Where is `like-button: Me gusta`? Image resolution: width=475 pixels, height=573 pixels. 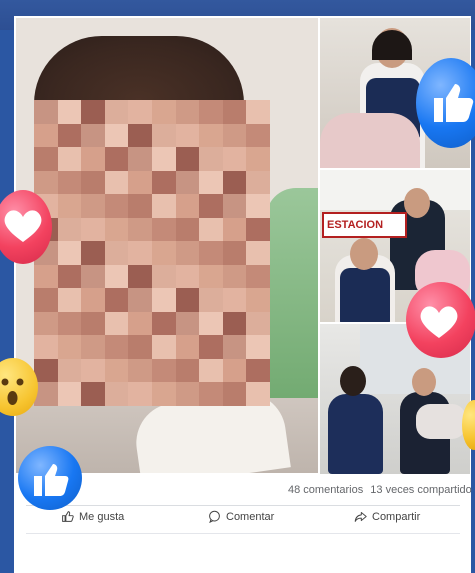 like-button: Me gusta is located at coordinates (92, 516).